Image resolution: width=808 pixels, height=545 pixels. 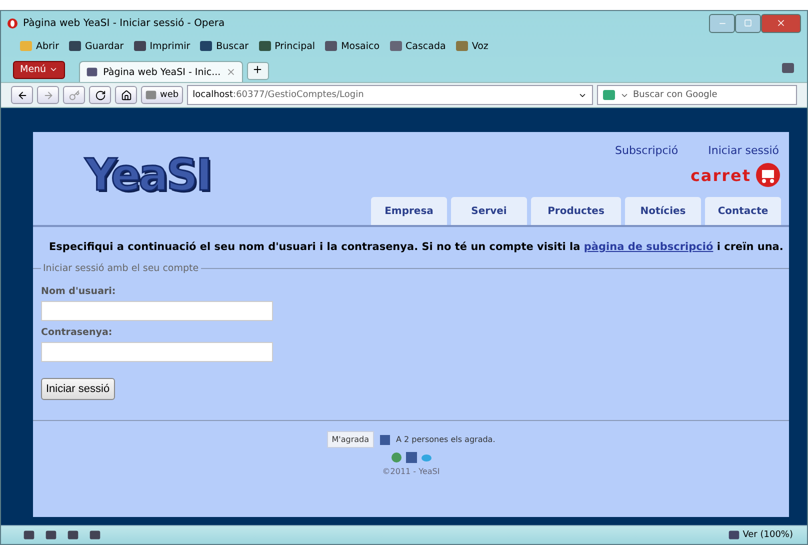 I want to click on nav-tab: Servei, so click(x=489, y=211).